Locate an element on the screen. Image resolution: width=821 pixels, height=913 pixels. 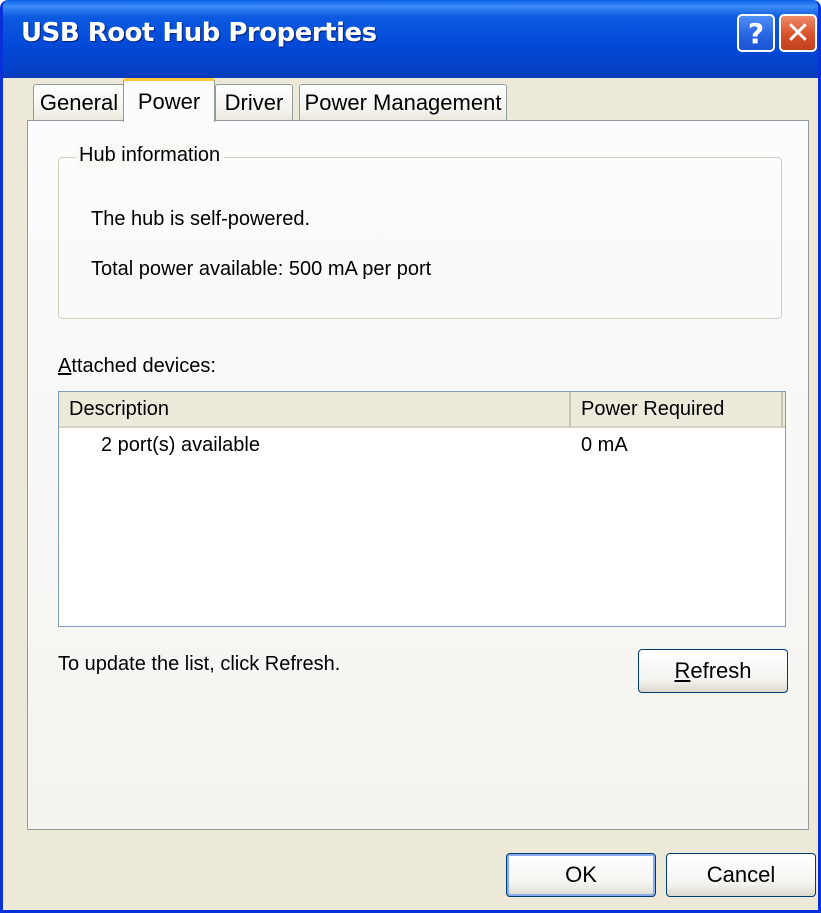
device-power: 0 mA is located at coordinates (604, 445).